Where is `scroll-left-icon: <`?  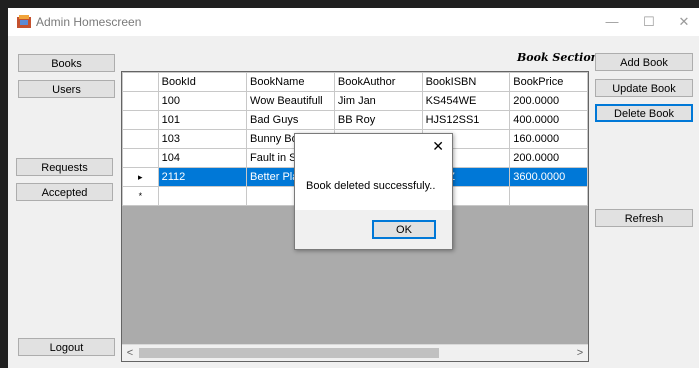 scroll-left-icon: < is located at coordinates (130, 353).